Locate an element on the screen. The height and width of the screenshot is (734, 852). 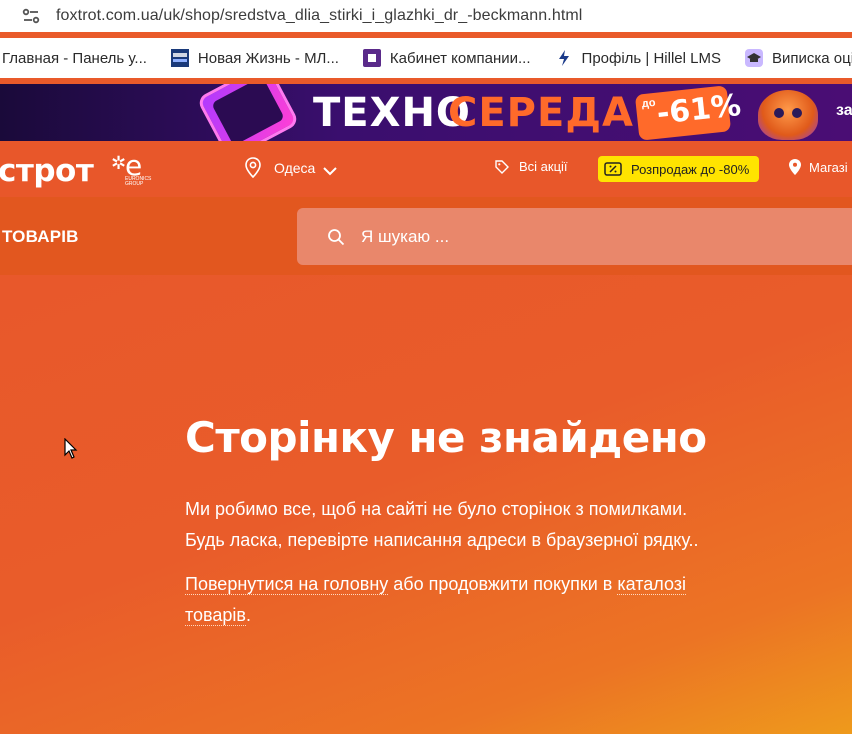
catalog-link-part-2: товарів is located at coordinates (215, 615).